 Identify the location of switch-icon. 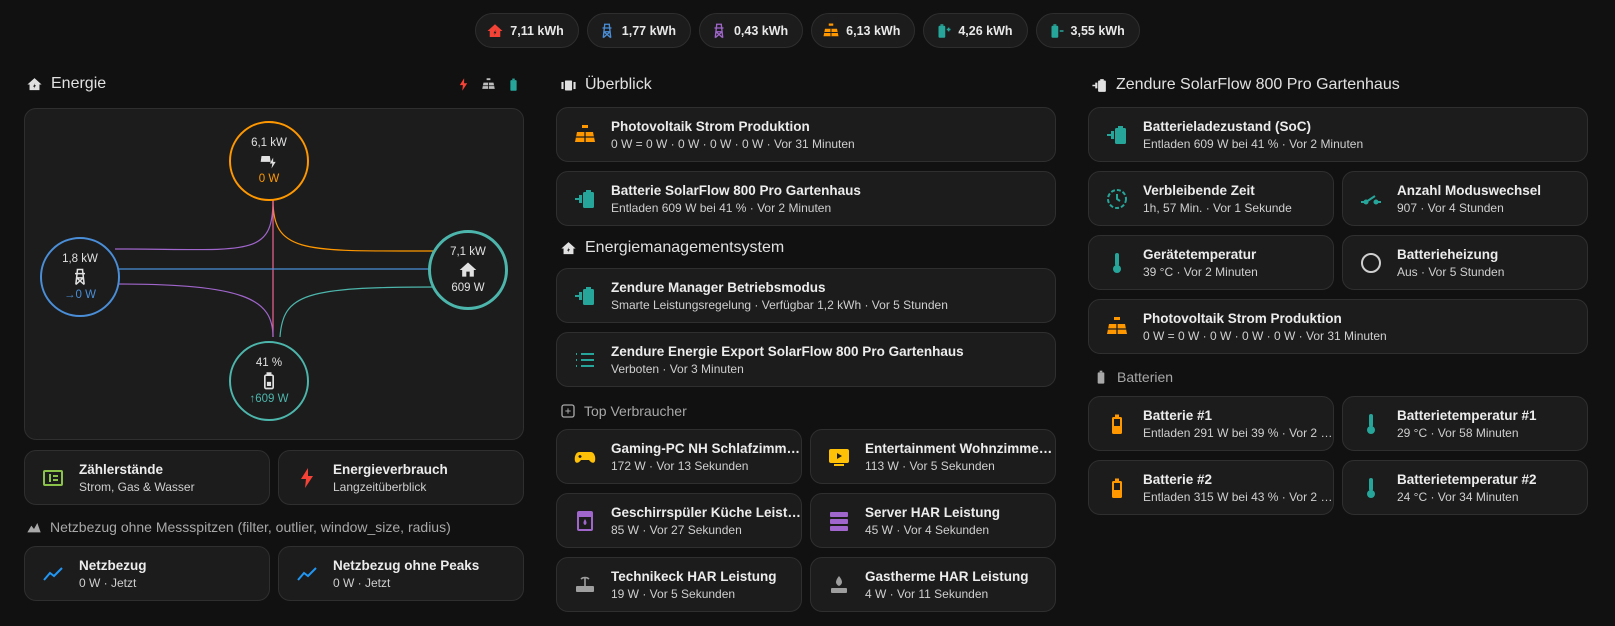
(1371, 199).